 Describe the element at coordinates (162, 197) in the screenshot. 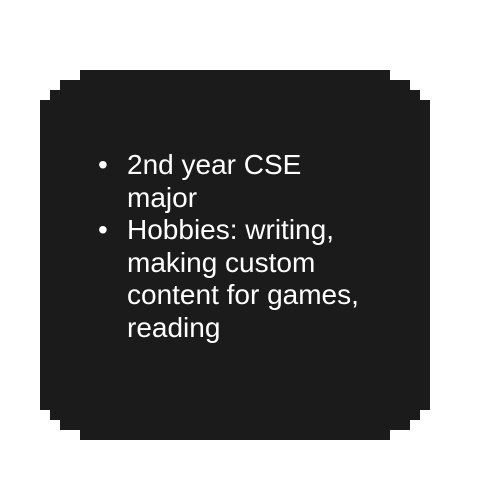

I see `bullet-line: major` at that location.